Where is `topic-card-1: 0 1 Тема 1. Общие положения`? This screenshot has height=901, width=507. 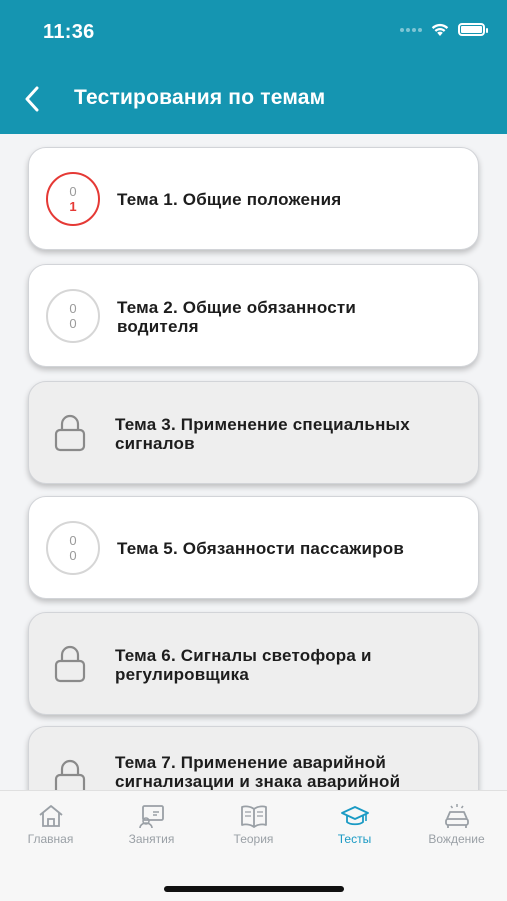 topic-card-1: 0 1 Тема 1. Общие положения is located at coordinates (253, 198).